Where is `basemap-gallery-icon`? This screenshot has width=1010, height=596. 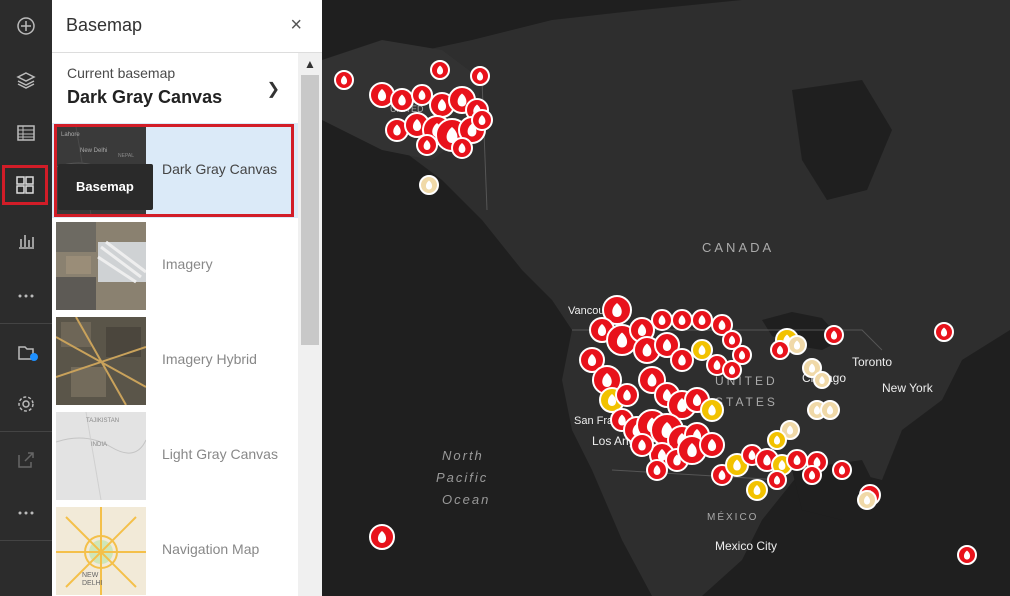
basemap-gallery-icon is located at coordinates (25, 185).